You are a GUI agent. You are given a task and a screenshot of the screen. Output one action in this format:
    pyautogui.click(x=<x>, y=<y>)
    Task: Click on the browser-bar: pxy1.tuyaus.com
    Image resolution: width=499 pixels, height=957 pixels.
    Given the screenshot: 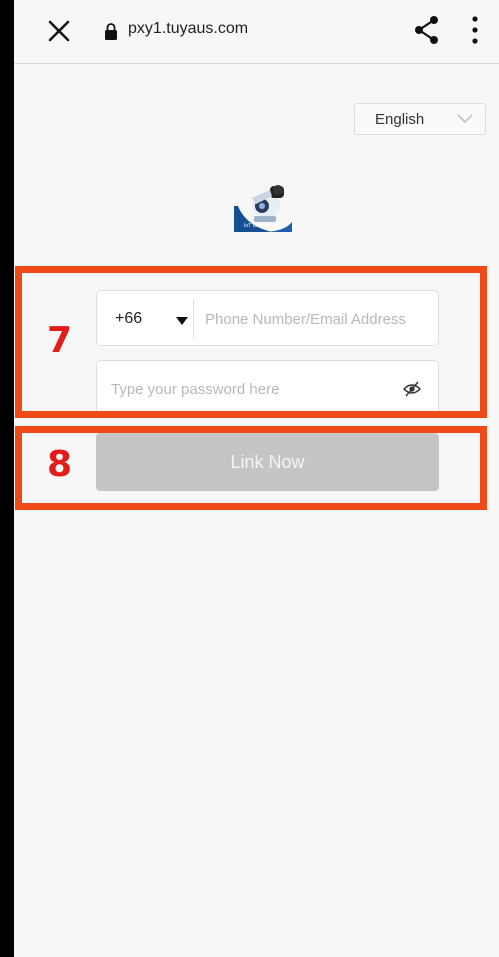 What is the action you would take?
    pyautogui.click(x=256, y=32)
    